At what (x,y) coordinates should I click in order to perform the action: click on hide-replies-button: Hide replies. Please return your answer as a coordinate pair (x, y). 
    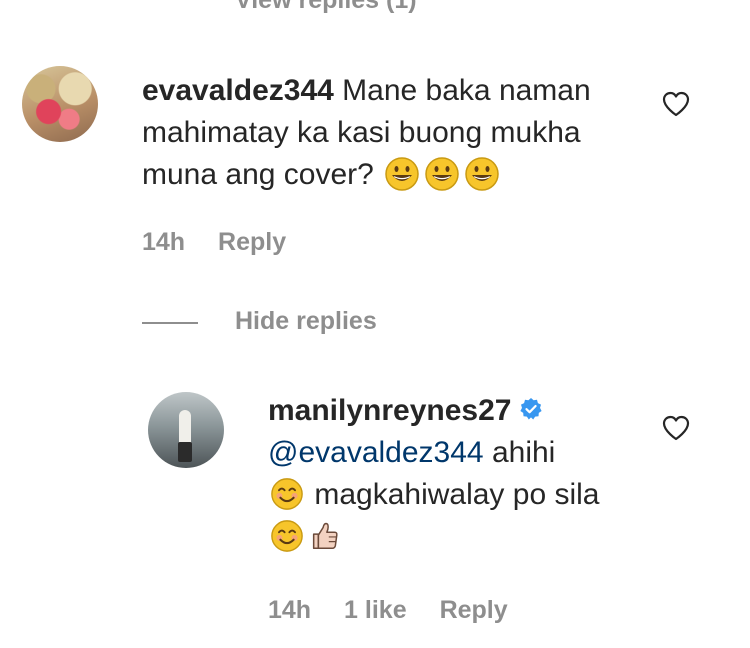
    Looking at the image, I should click on (306, 321).